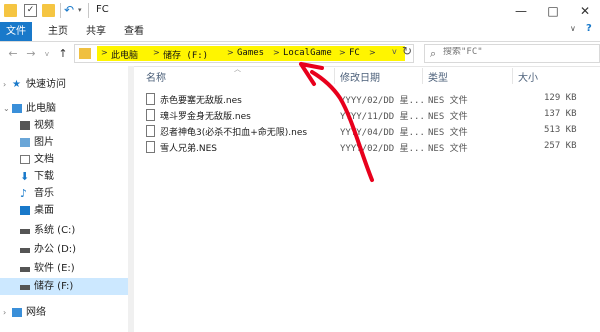 The width and height of the screenshot is (600, 332). Describe the element at coordinates (30, 10) in the screenshot. I see `properties-icon: ✓` at that location.